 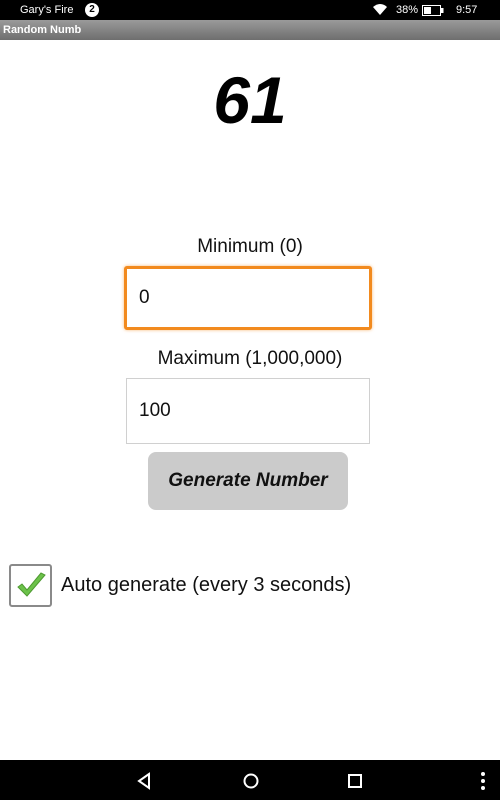 What do you see at coordinates (206, 585) in the screenshot?
I see `auto-generate-label: Auto generate (every 3 seconds)` at bounding box center [206, 585].